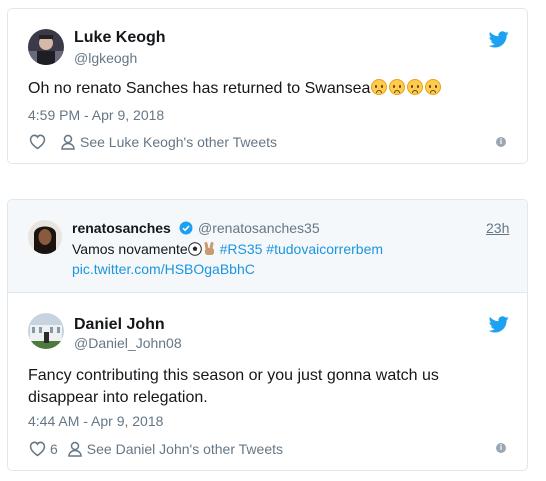 Image resolution: width=546 pixels, height=481 pixels. What do you see at coordinates (95, 421) in the screenshot?
I see `tweet-timestamp: 4:44 AM - Apr 9, 2018` at bounding box center [95, 421].